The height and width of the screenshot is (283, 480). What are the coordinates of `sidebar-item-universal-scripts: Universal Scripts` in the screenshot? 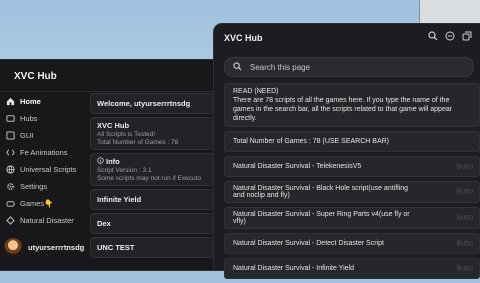 It's located at (43, 169).